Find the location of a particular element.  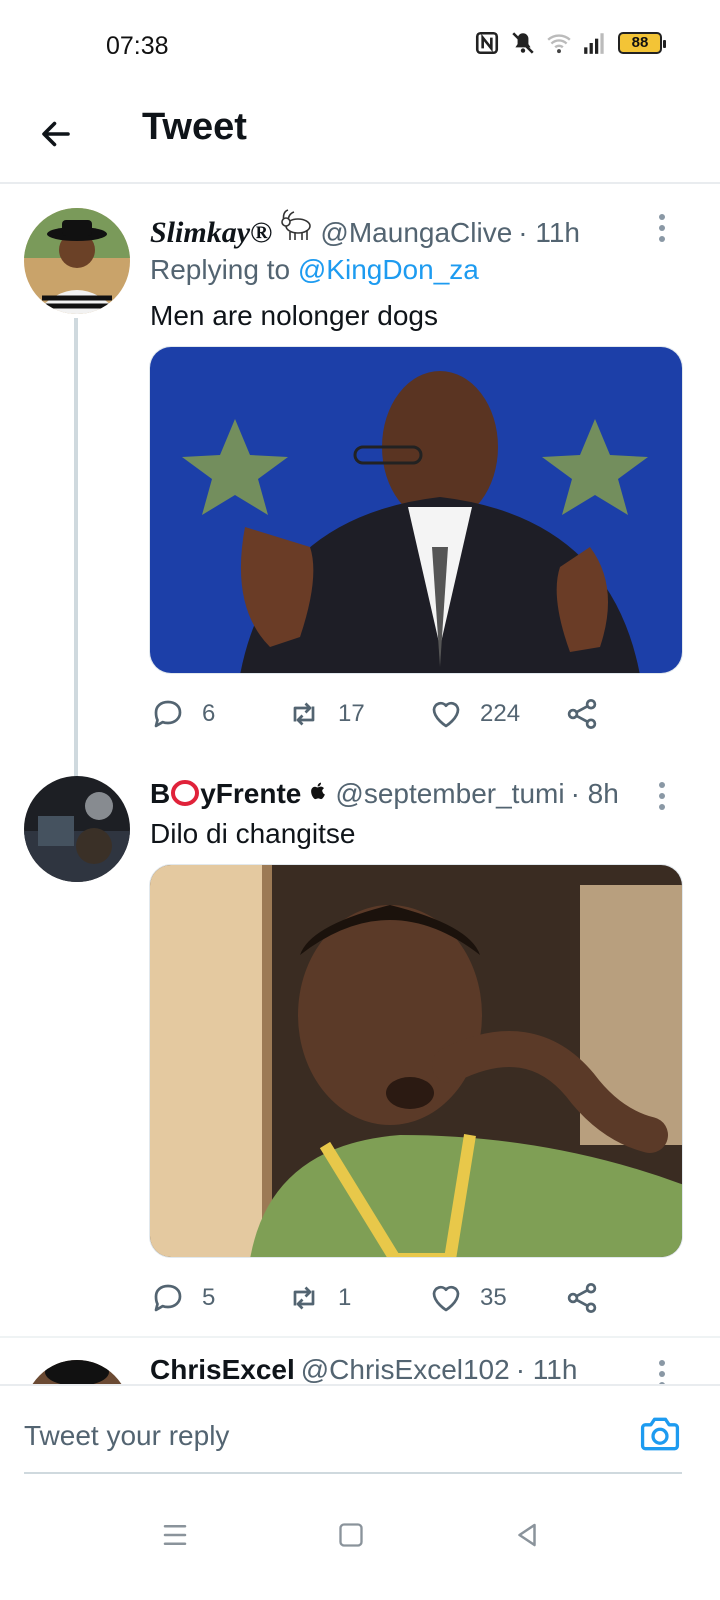

reply-button: 6 is located at coordinates (182, 714).